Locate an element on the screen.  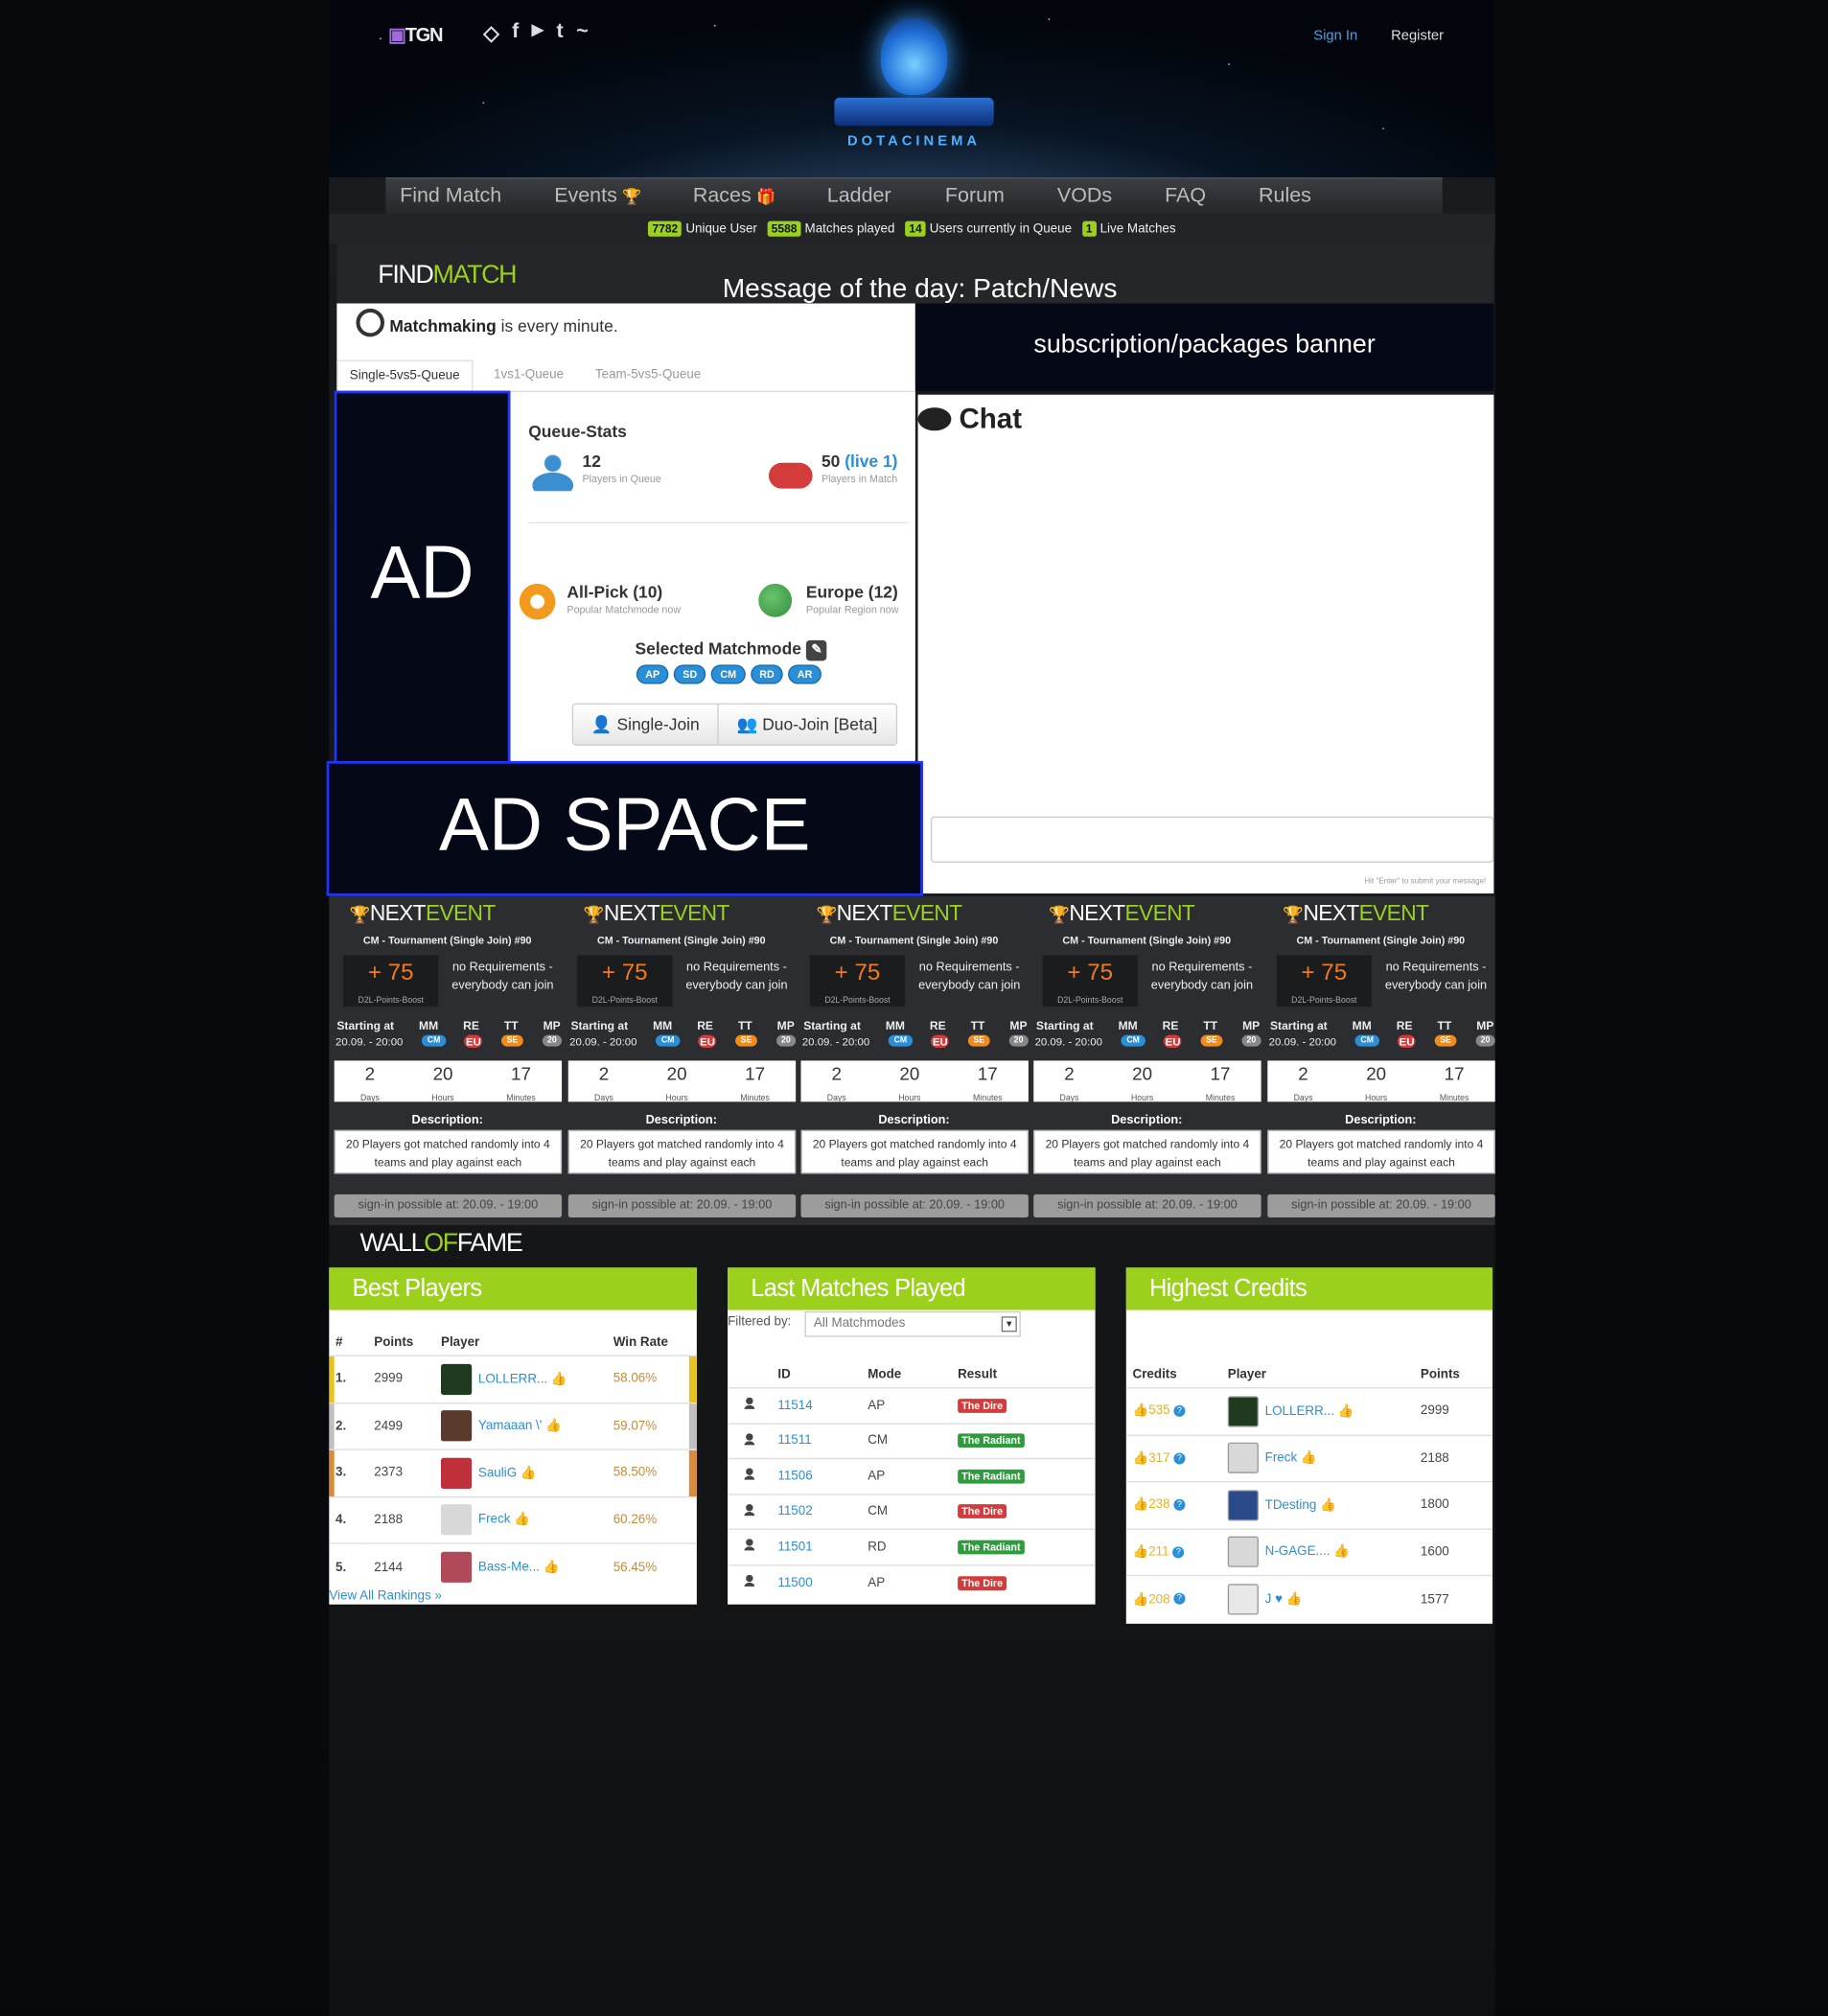
mode-pill-sd: SD is located at coordinates (690, 674).